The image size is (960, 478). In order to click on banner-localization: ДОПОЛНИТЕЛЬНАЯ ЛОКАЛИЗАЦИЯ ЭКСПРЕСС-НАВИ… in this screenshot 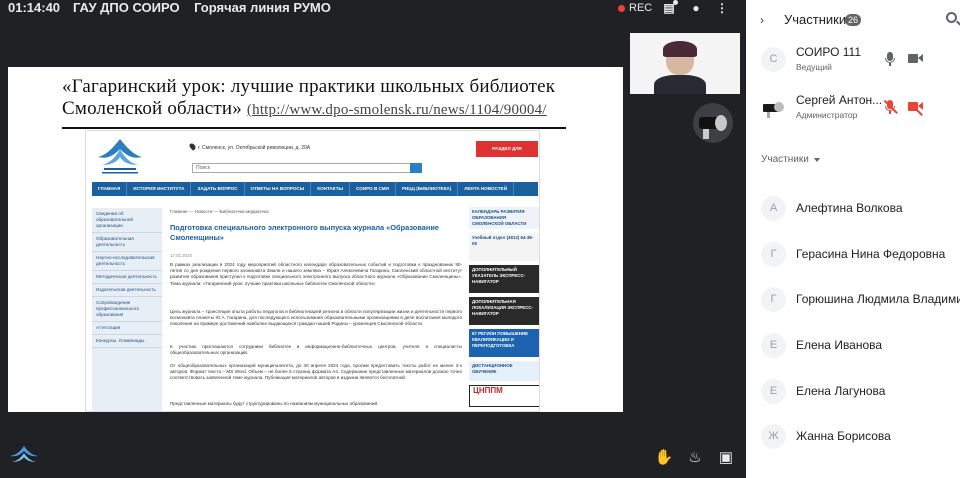, I will do `click(504, 311)`.